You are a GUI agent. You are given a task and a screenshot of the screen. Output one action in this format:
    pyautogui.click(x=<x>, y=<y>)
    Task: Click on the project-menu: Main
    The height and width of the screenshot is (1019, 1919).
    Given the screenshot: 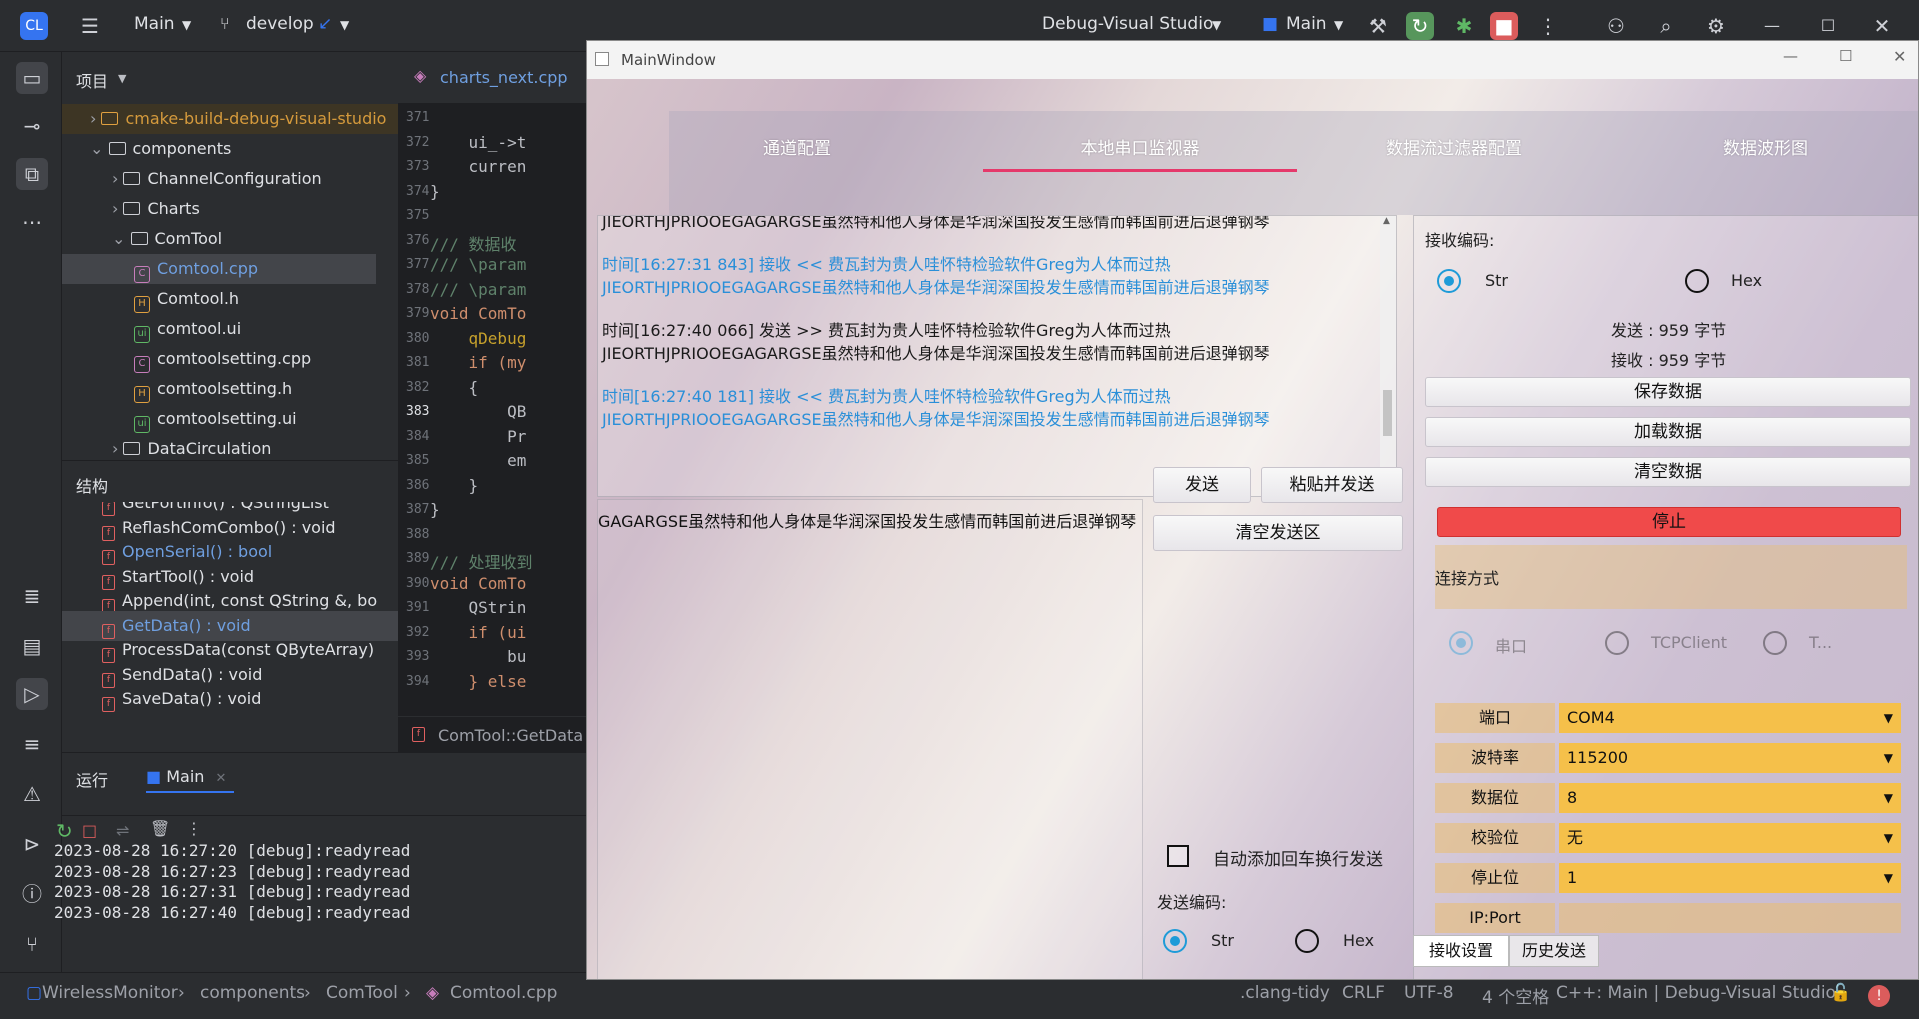 What is the action you would take?
    pyautogui.click(x=154, y=24)
    